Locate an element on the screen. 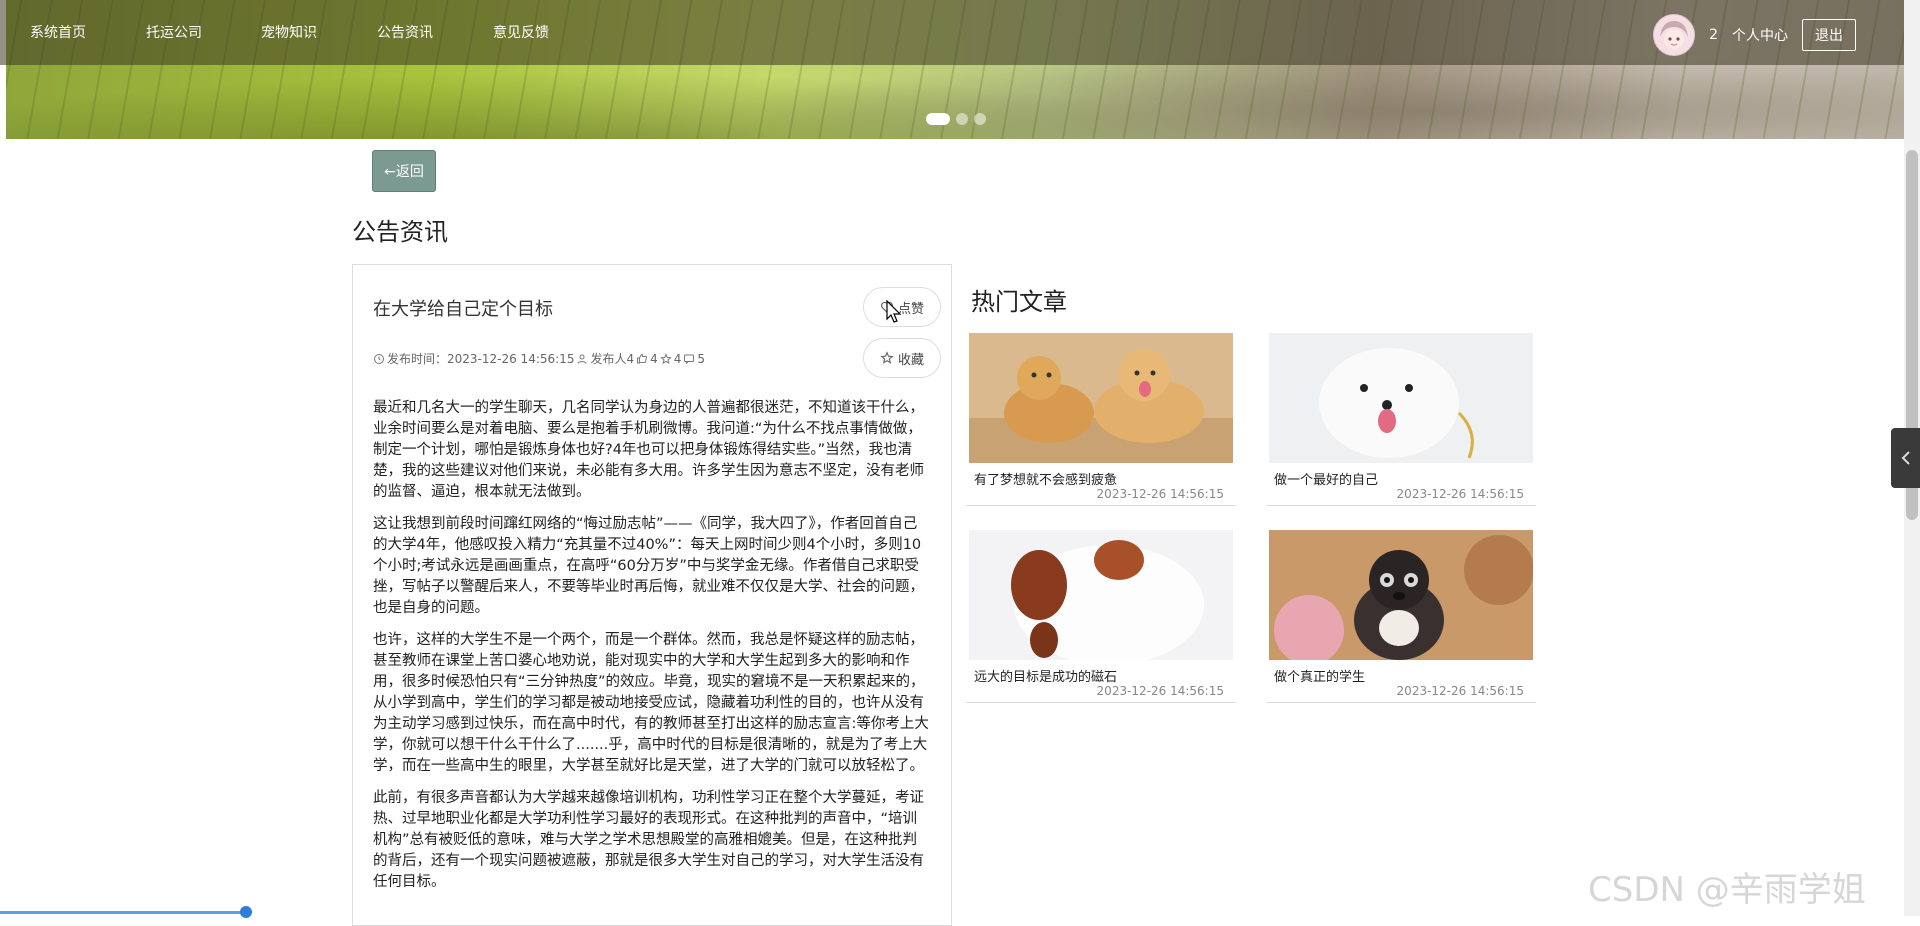 Image resolution: width=1920 pixels, height=926 pixels. nav-shipping-company: 托运公司 is located at coordinates (174, 32).